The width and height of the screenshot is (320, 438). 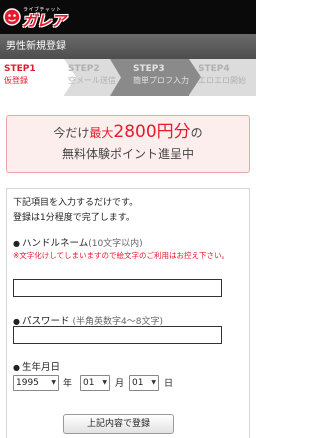 I want to click on promo-suffix: の, so click(x=196, y=133).